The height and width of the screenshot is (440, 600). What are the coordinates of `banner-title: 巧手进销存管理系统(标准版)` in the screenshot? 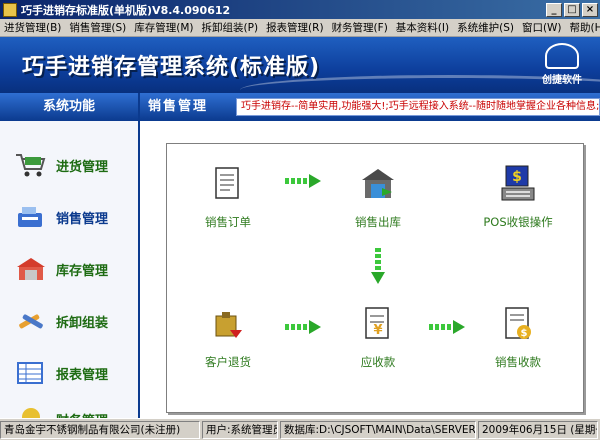 It's located at (171, 67).